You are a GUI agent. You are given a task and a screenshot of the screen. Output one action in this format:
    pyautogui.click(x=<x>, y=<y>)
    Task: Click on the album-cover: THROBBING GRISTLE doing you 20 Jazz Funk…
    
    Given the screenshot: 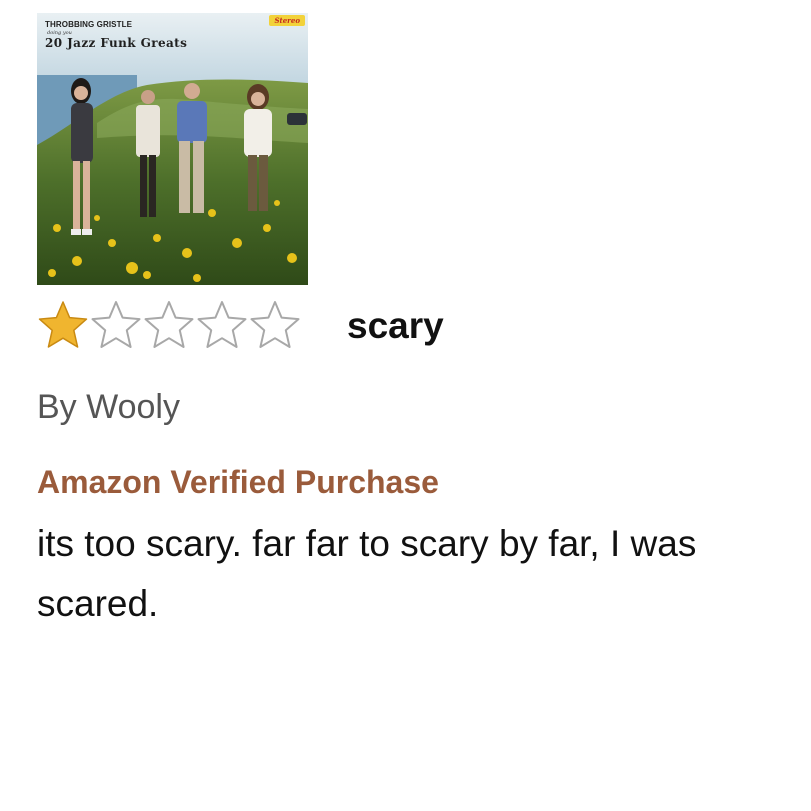 What is the action you would take?
    pyautogui.click(x=172, y=149)
    